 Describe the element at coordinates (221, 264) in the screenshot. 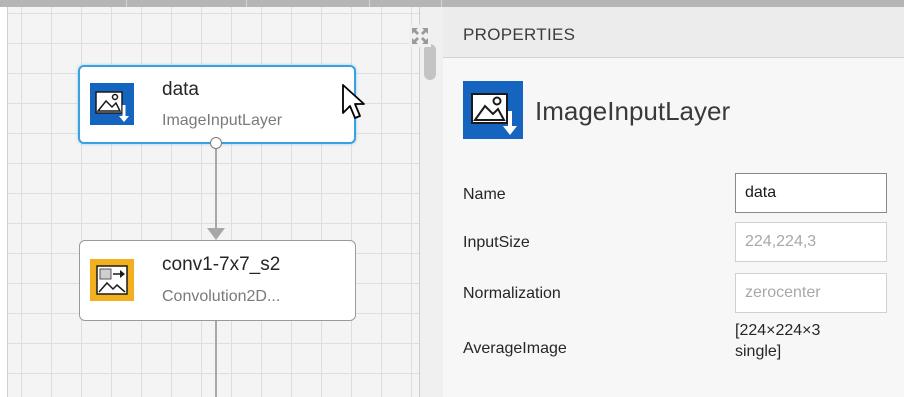

I see `node-title: conv1-7x7_s2` at that location.